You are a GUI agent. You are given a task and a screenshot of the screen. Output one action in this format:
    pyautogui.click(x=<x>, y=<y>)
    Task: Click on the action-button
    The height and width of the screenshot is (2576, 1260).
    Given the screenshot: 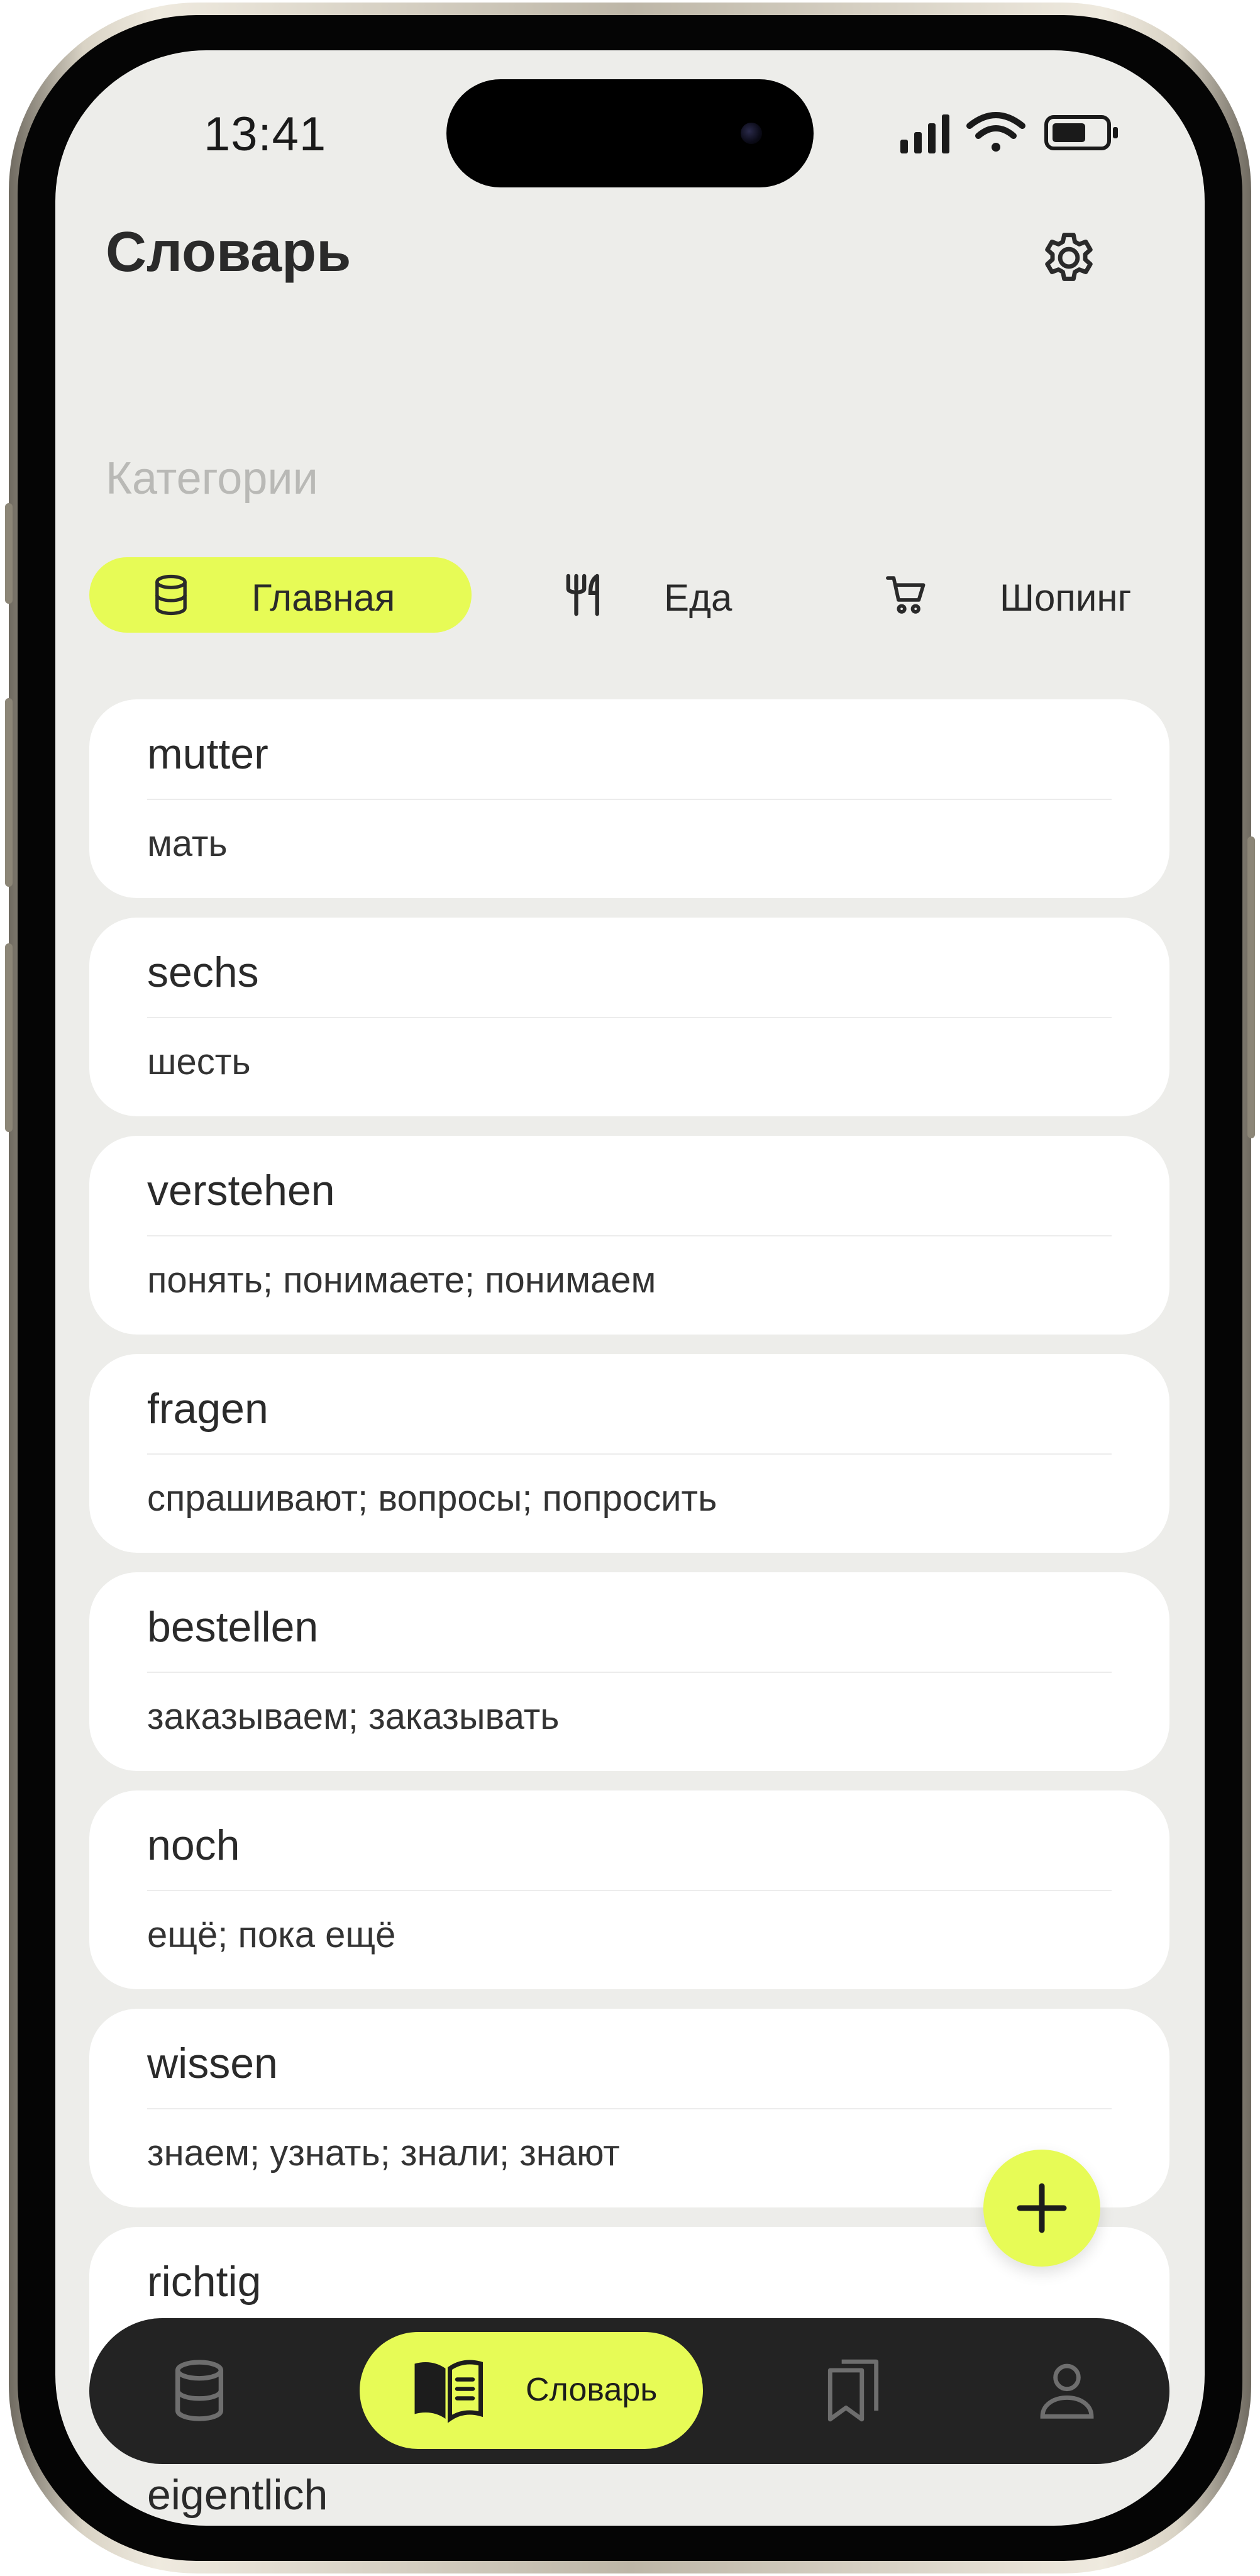 What is the action you would take?
    pyautogui.click(x=9, y=553)
    